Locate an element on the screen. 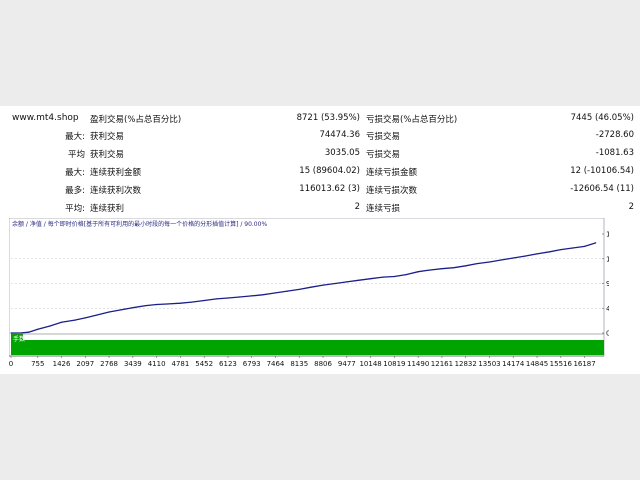 The height and width of the screenshot is (480, 640). x-tick-label: 3439 is located at coordinates (133, 364).